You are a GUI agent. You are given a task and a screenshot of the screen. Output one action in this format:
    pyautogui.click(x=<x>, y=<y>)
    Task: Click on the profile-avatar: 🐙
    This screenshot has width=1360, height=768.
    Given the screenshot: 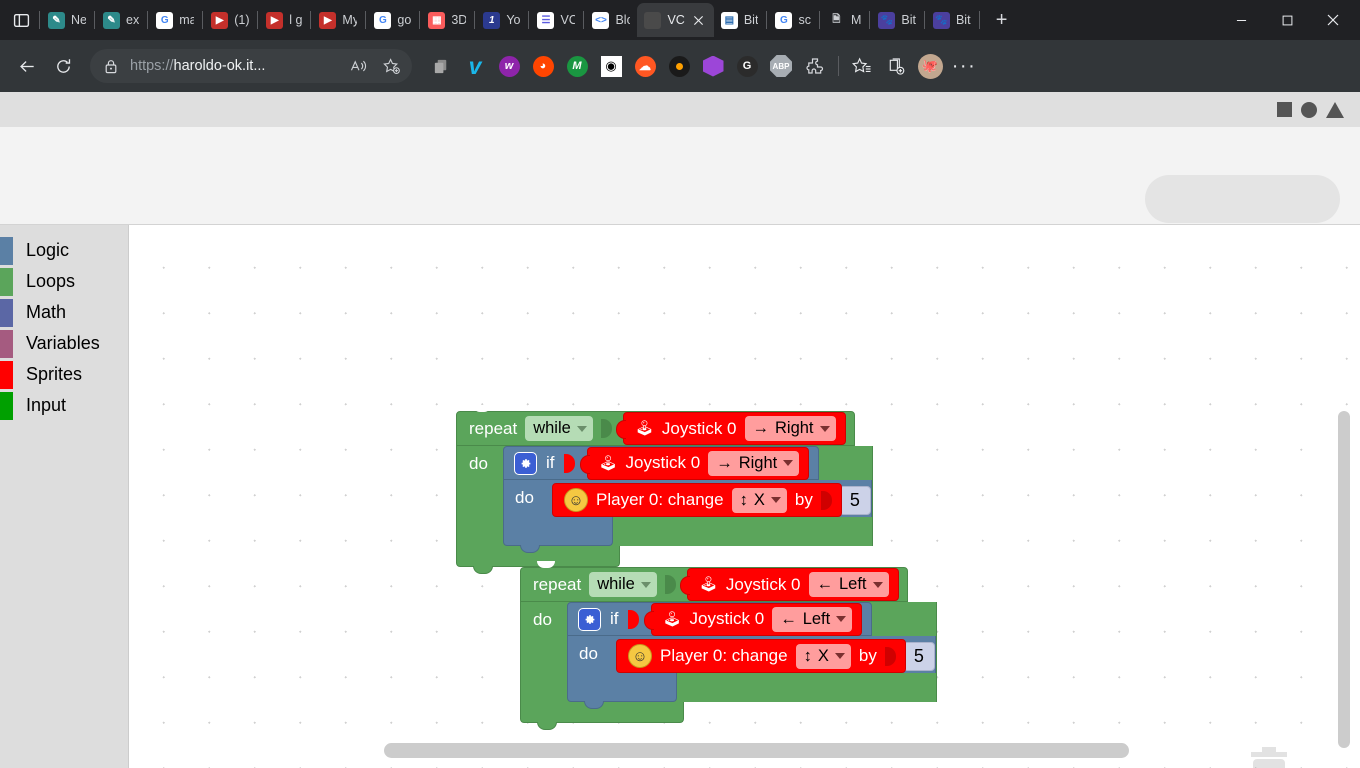 What is the action you would take?
    pyautogui.click(x=930, y=66)
    